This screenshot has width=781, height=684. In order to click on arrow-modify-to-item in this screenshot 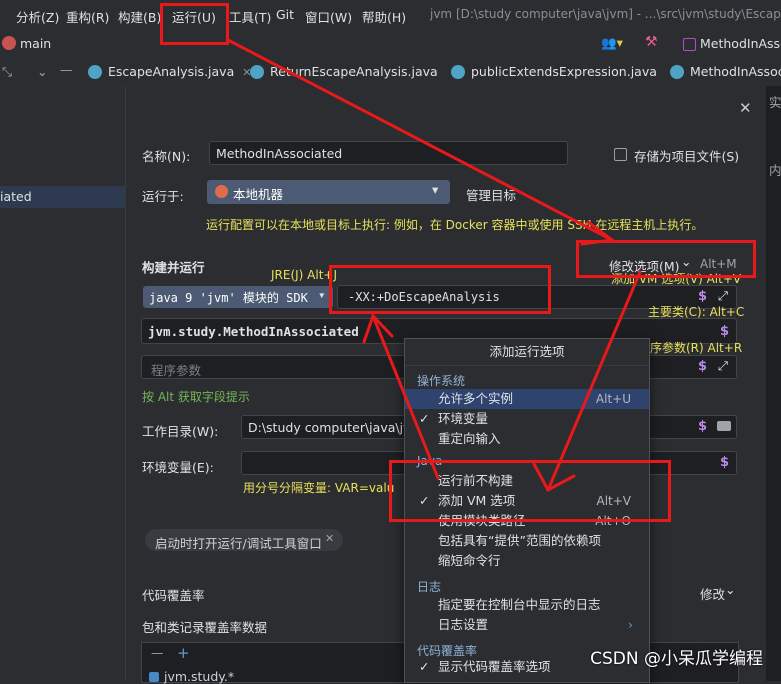, I will do `click(594, 381)`.